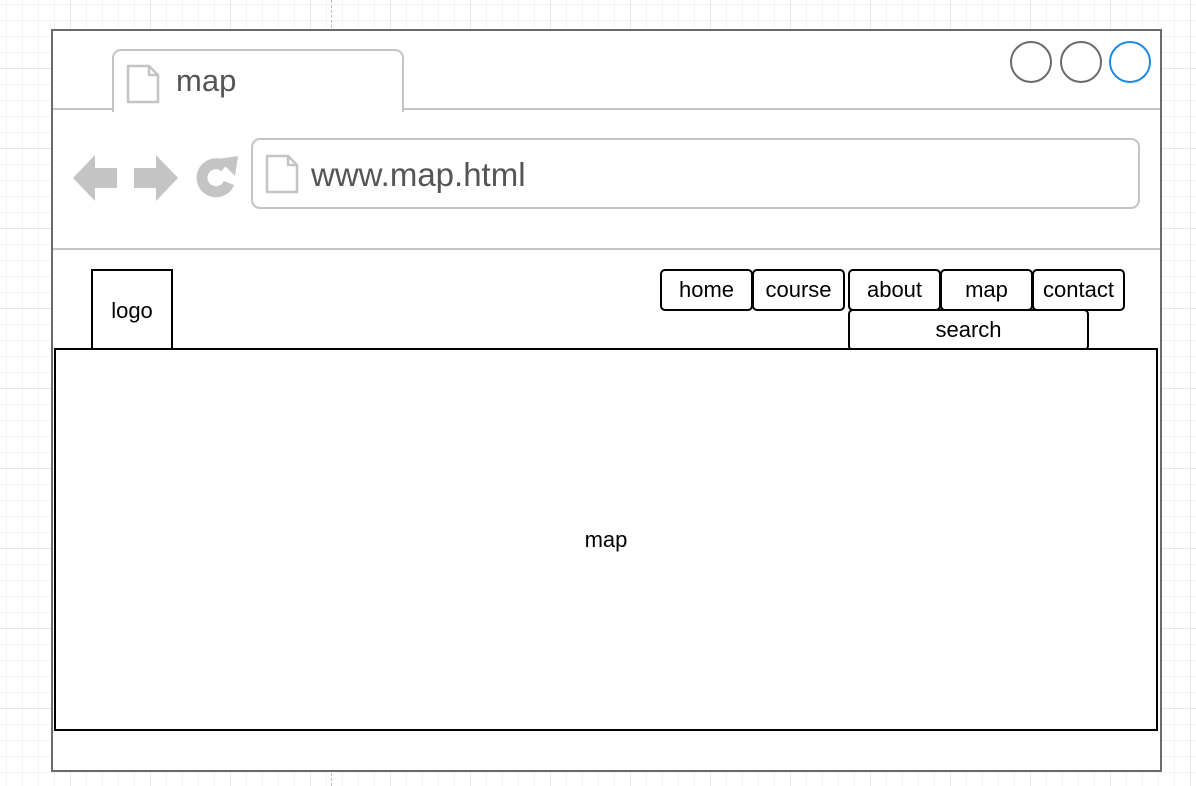 The height and width of the screenshot is (786, 1196). What do you see at coordinates (706, 290) in the screenshot?
I see `nav-home-button: home` at bounding box center [706, 290].